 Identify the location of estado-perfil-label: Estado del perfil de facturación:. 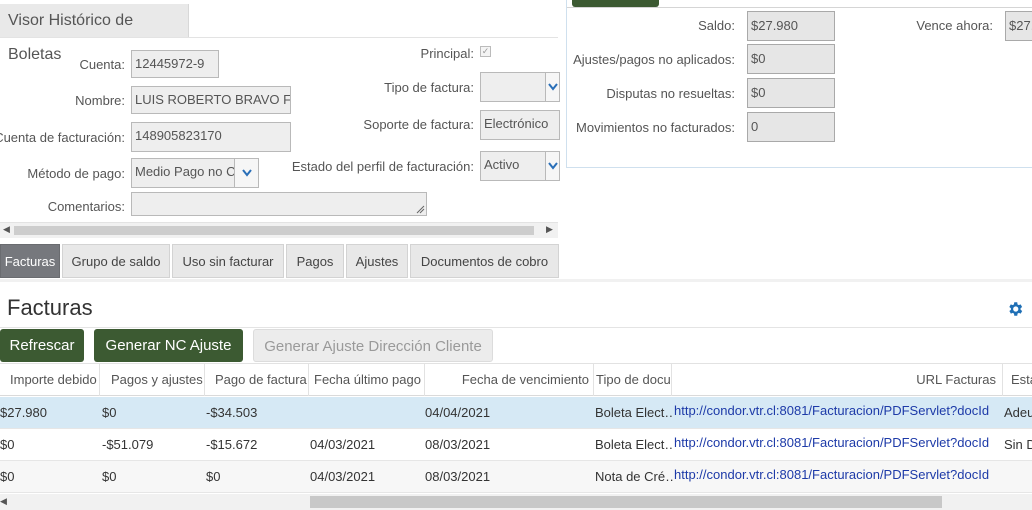
(382, 166).